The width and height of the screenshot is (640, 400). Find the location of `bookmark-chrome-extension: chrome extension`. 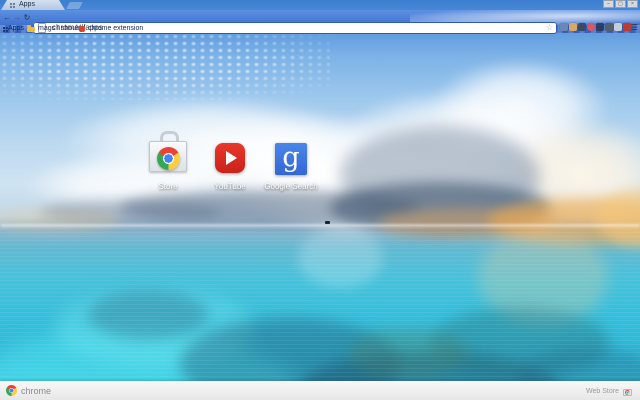

bookmark-chrome-extension: chrome extension is located at coordinates (111, 29).